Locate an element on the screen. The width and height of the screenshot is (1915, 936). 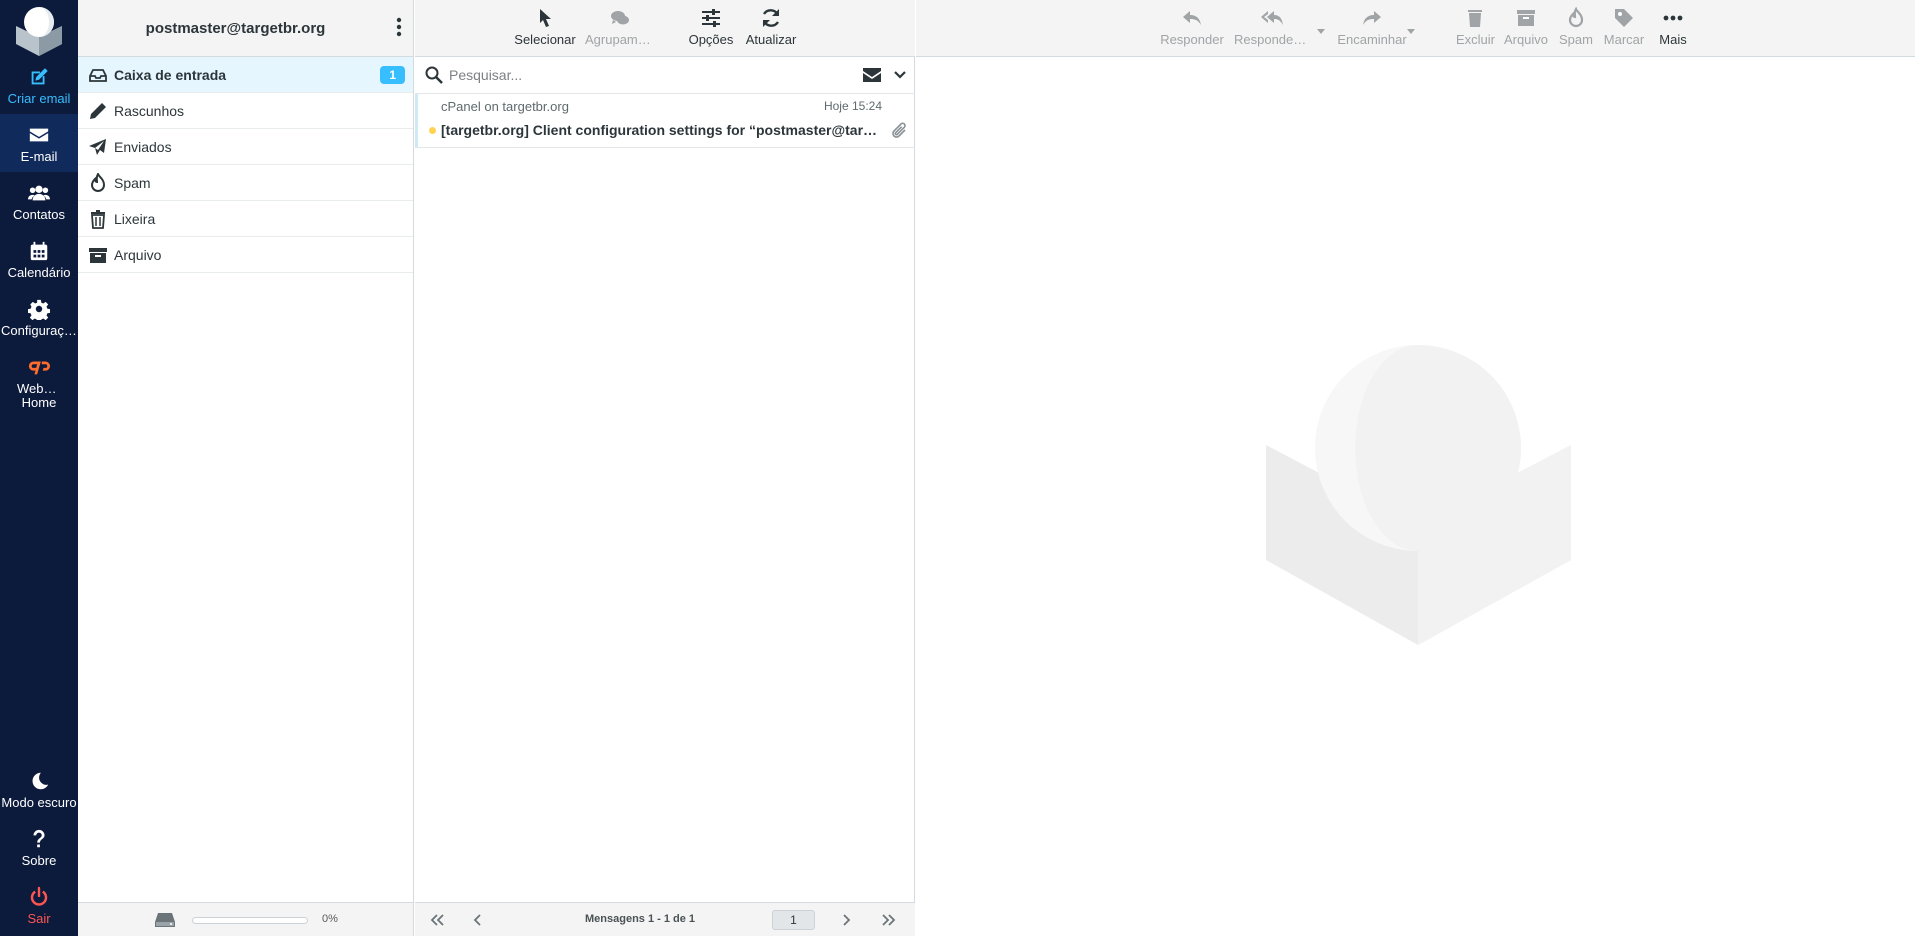
paper-plane-icon is located at coordinates (98, 147).